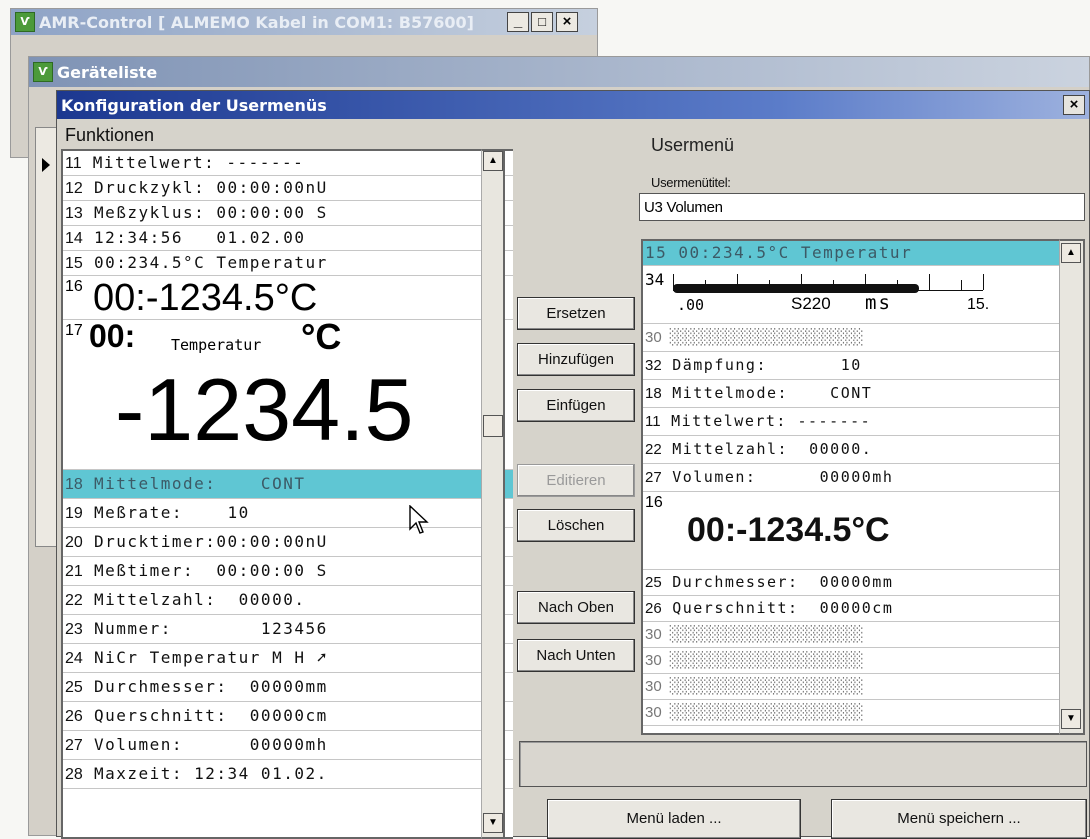 The image size is (1090, 839). Describe the element at coordinates (772, 449) in the screenshot. I see `item-text: Mittelzahl: 00000.` at that location.